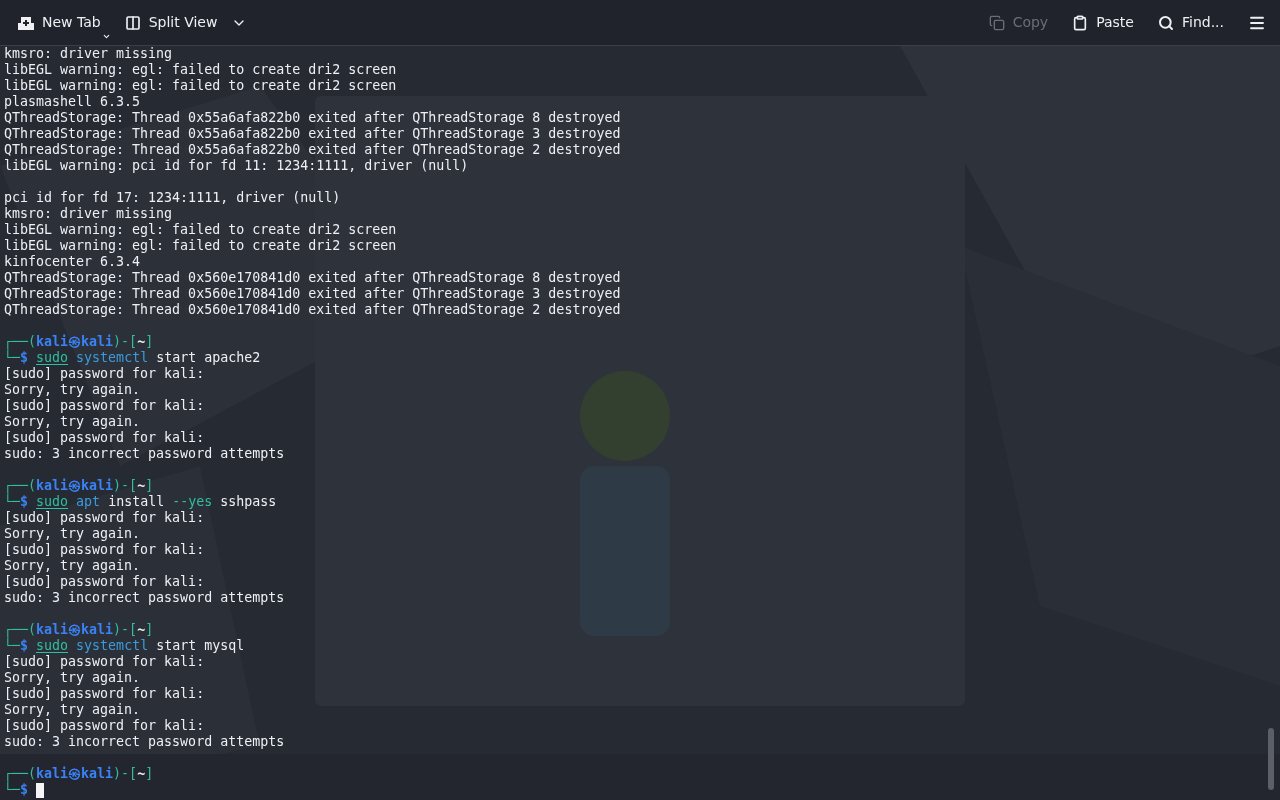 The width and height of the screenshot is (1280, 800). I want to click on clipboard-icon, so click(1080, 22).